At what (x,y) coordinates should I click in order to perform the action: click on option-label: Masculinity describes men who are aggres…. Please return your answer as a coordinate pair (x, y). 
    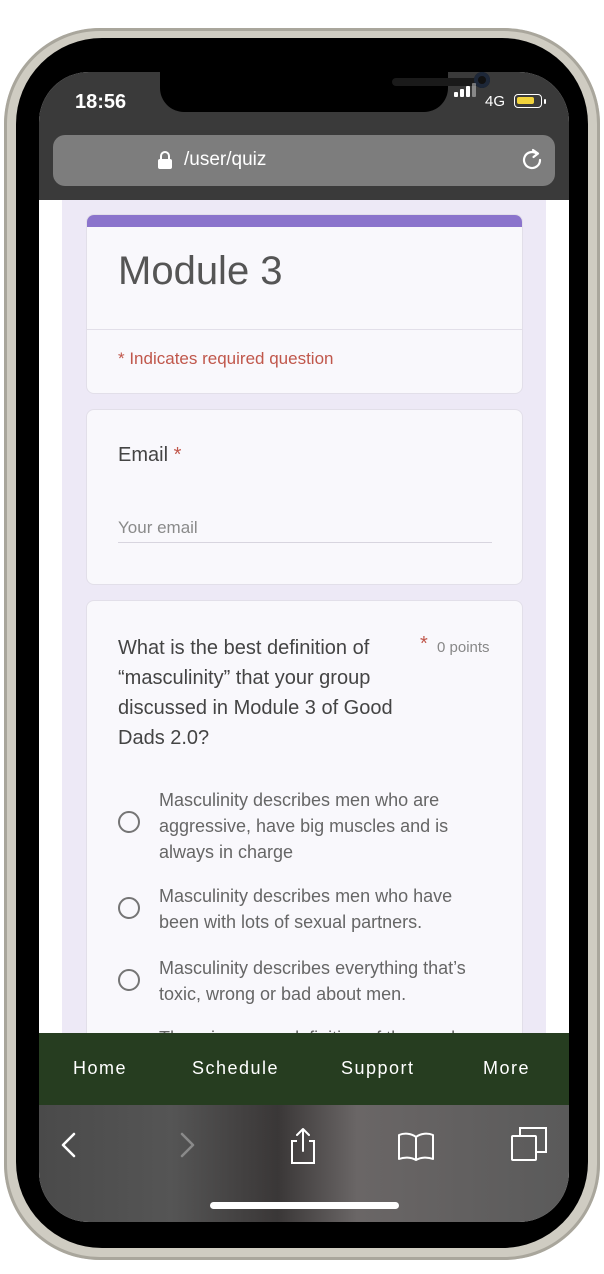
    Looking at the image, I should click on (304, 826).